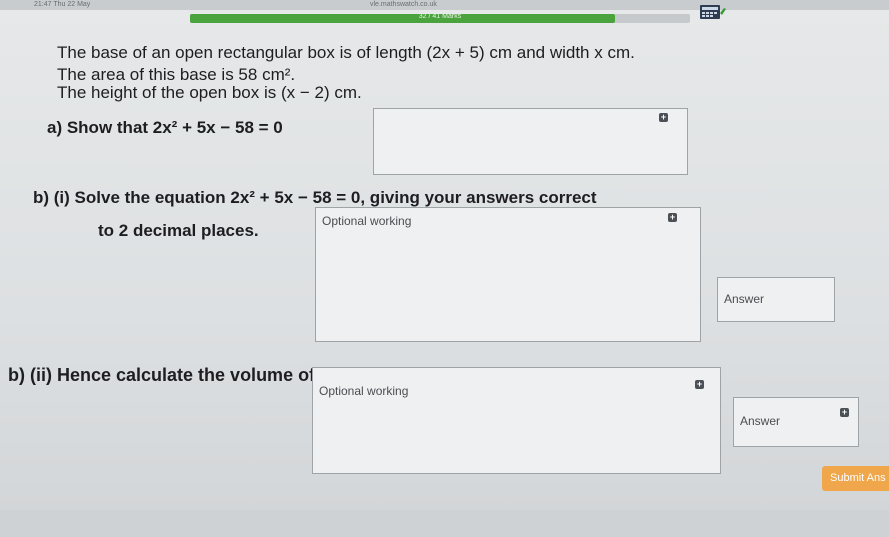 The image size is (889, 537). What do you see at coordinates (776, 299) in the screenshot?
I see `part-bi-answer-box: Answer` at bounding box center [776, 299].